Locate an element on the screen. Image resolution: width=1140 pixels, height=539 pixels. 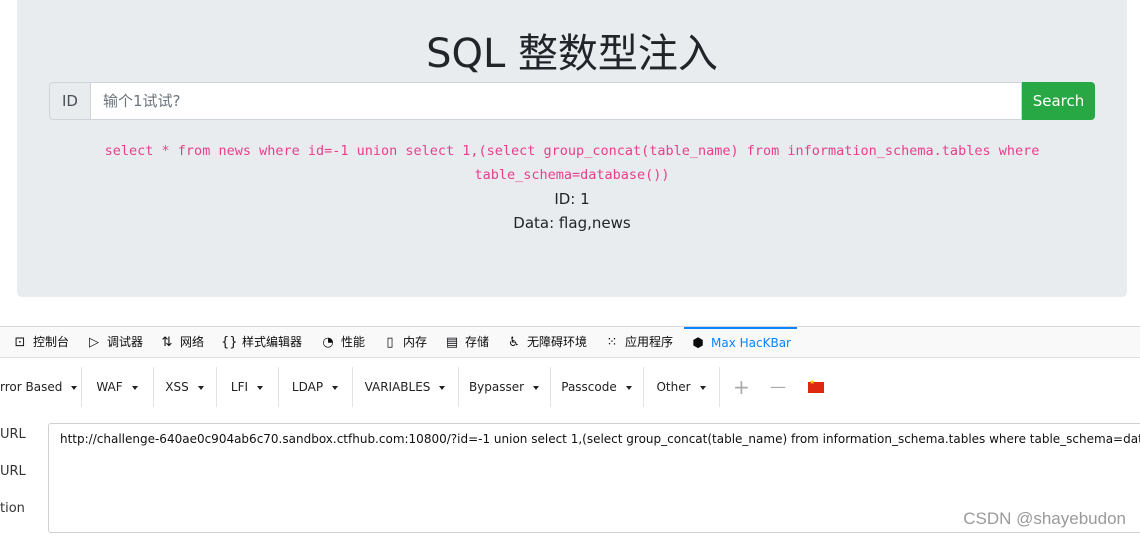
tab-label: 性能 is located at coordinates (353, 342).